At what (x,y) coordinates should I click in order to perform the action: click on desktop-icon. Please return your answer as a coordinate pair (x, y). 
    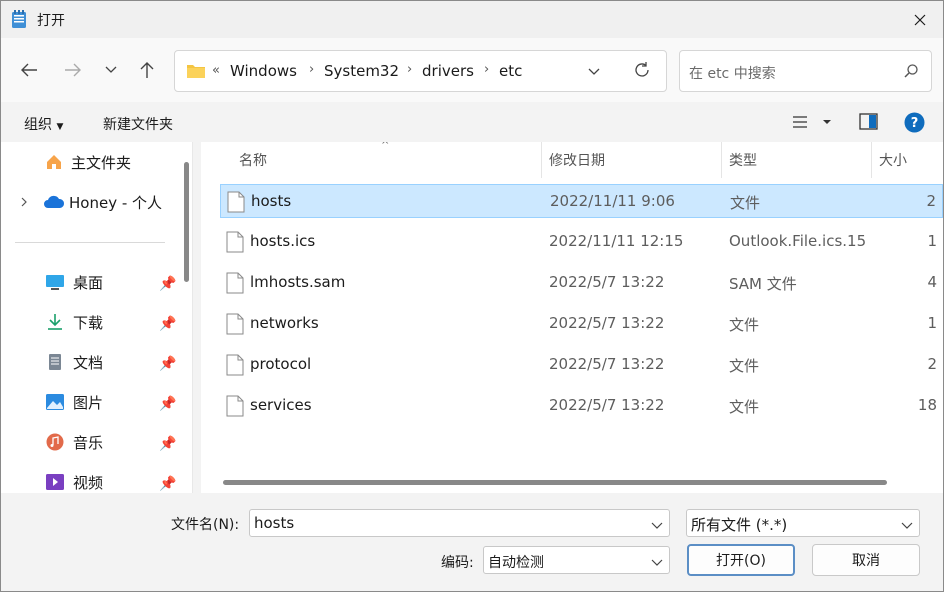
    Looking at the image, I should click on (55, 282).